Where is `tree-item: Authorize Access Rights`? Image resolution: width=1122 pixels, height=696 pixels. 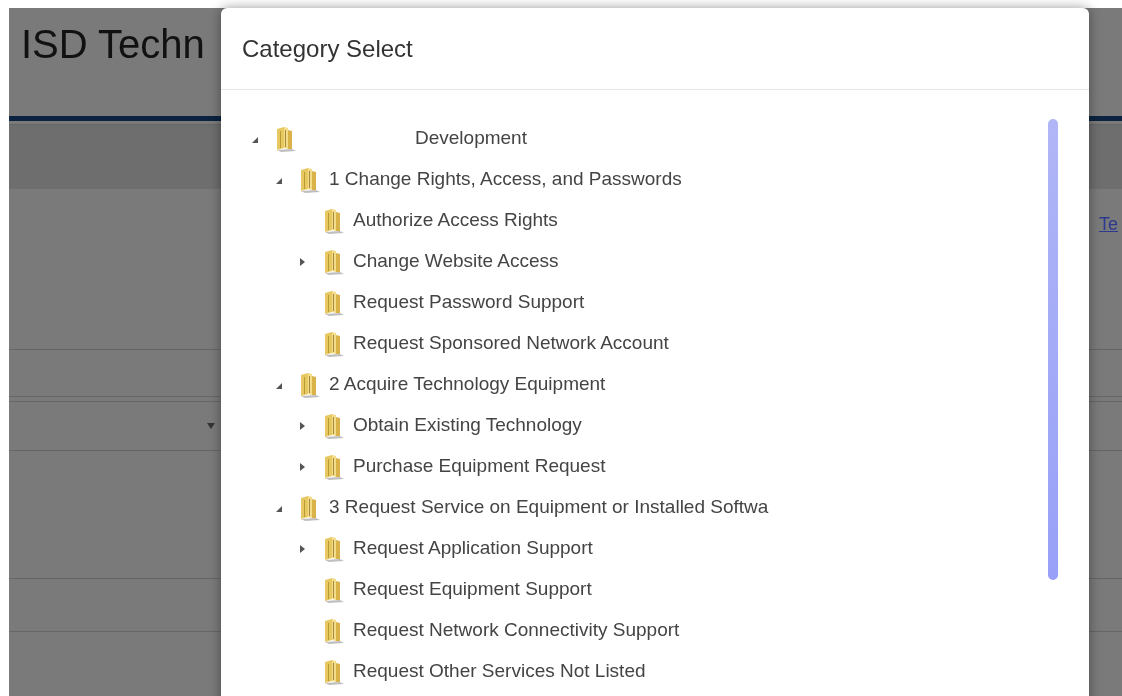
tree-item: Authorize Access Rights is located at coordinates (455, 220).